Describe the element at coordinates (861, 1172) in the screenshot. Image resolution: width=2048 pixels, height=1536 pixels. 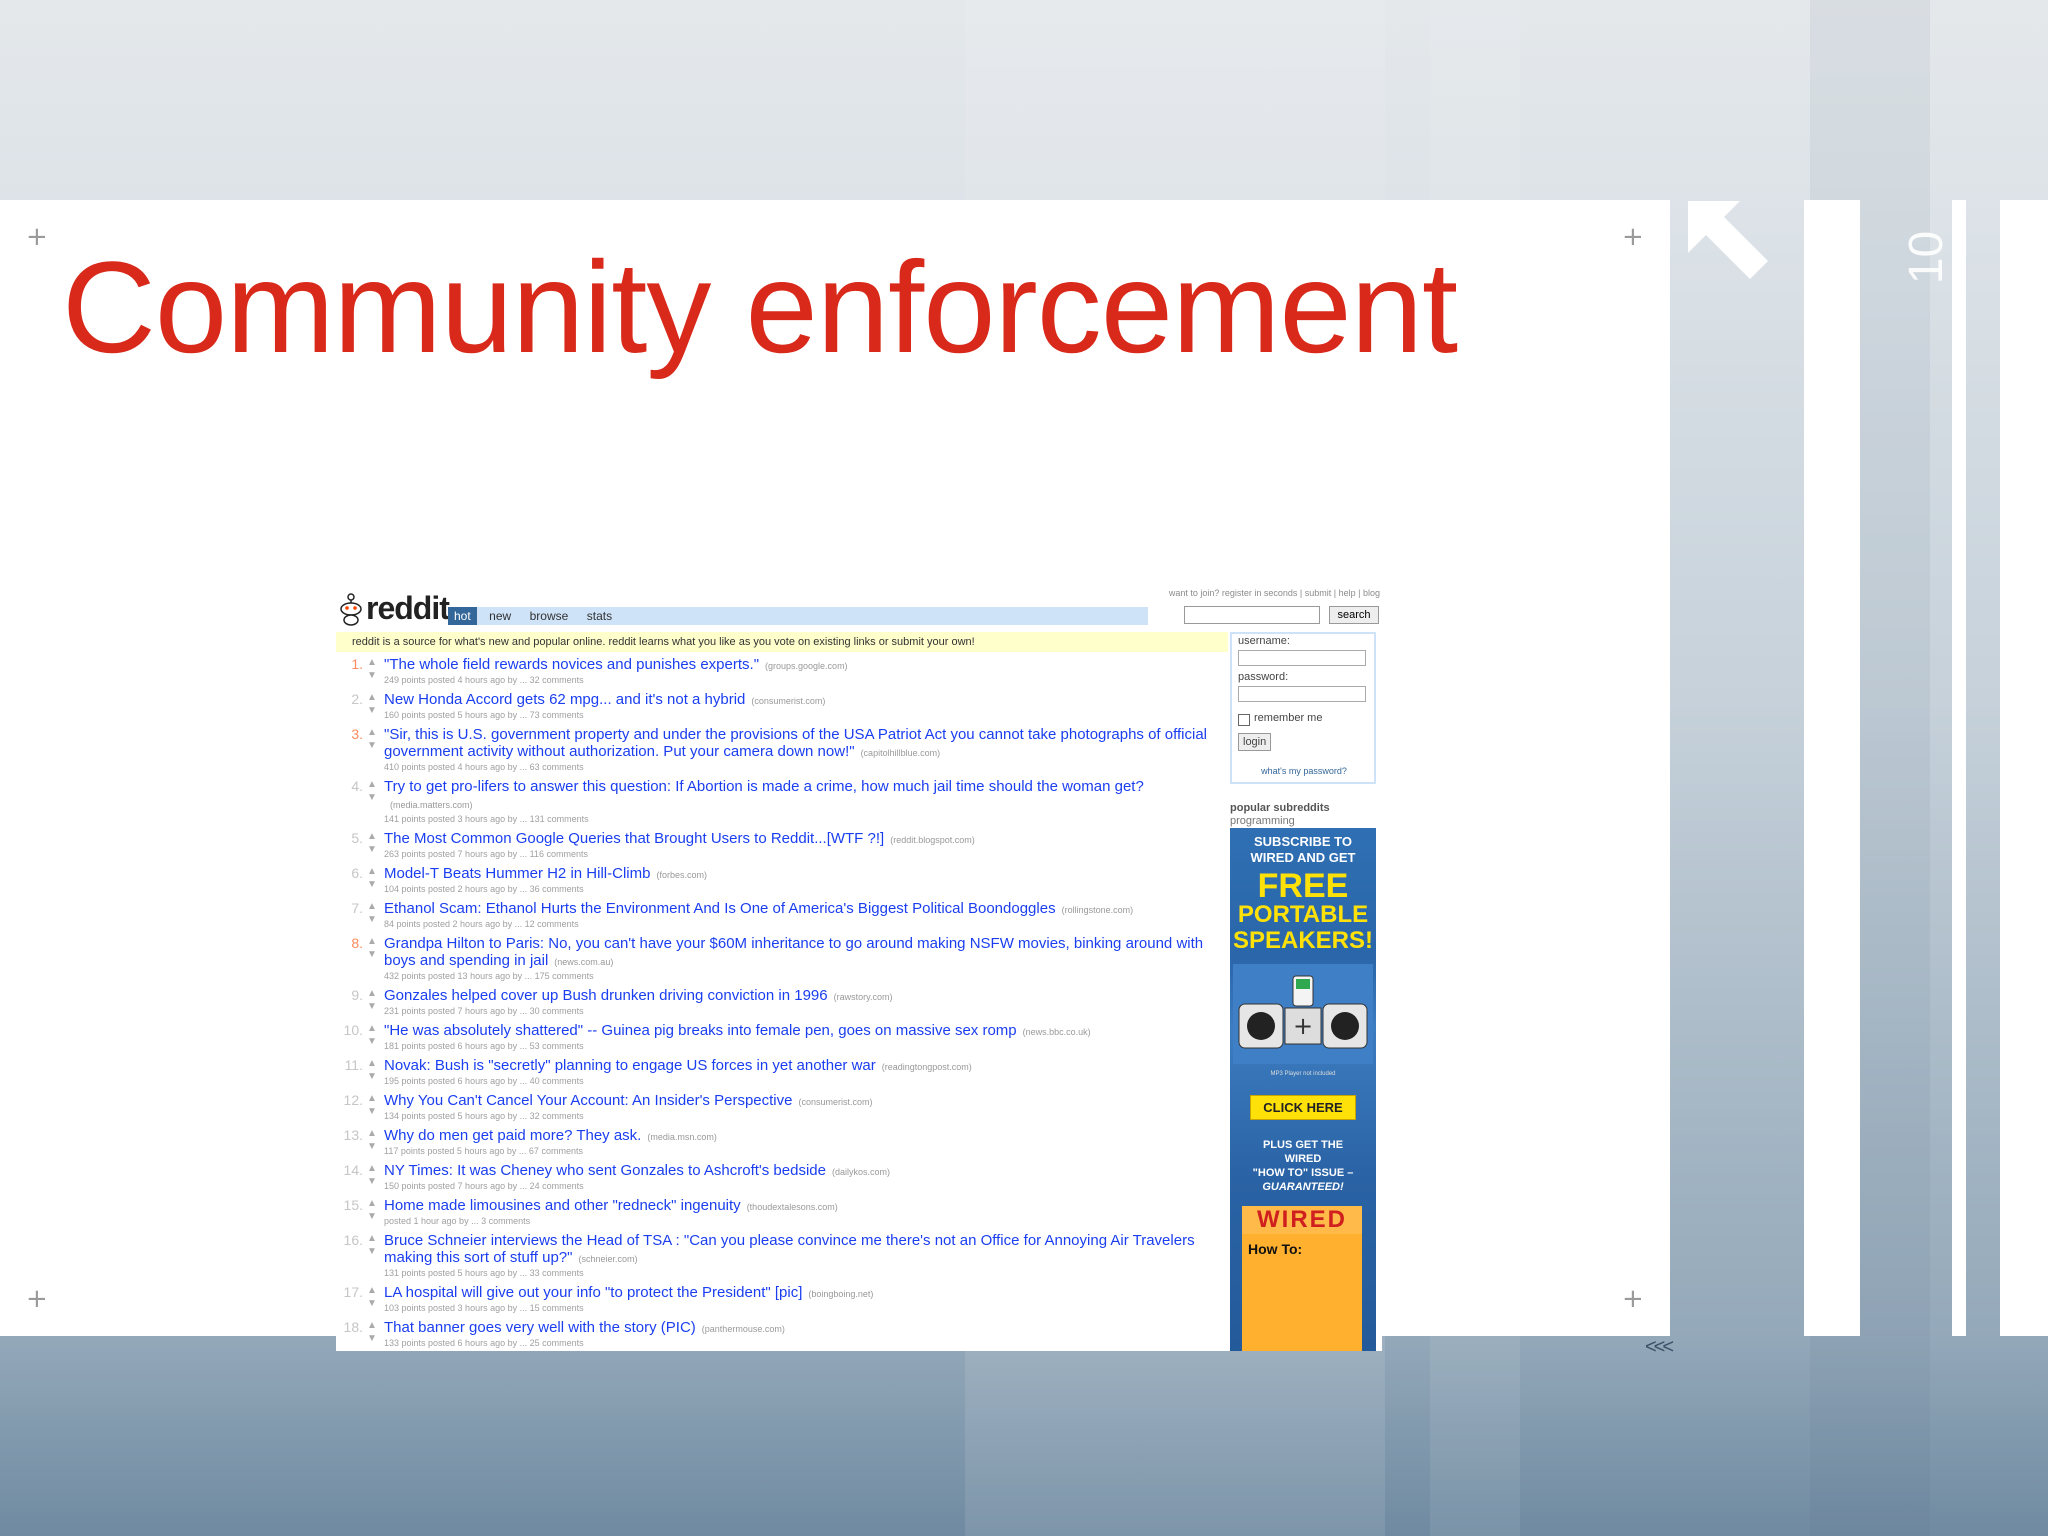
I see `link-domain: (dailykos.com)` at that location.